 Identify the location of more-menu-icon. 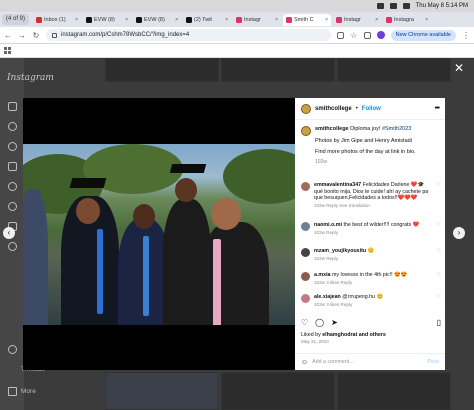
(12, 391).